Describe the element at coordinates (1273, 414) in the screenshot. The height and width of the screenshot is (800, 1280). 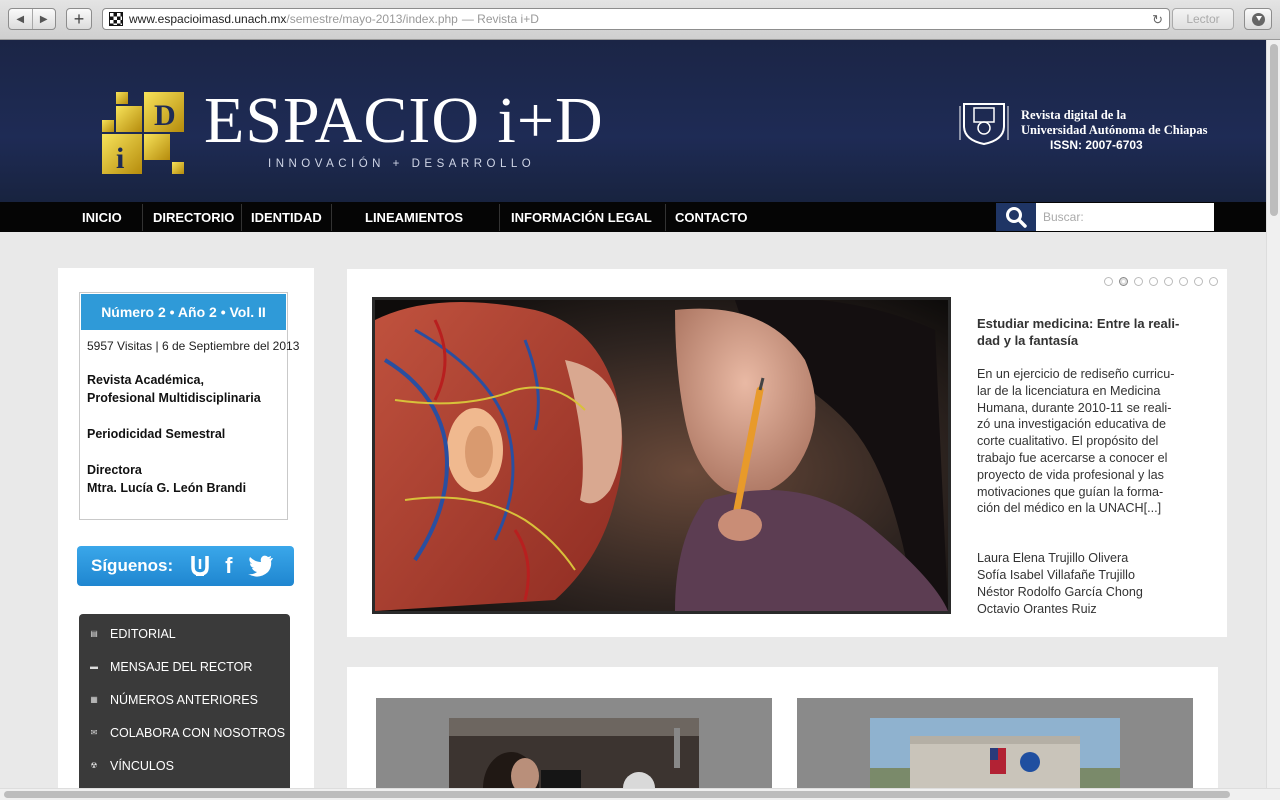
I see `vertical-scrollbar` at that location.